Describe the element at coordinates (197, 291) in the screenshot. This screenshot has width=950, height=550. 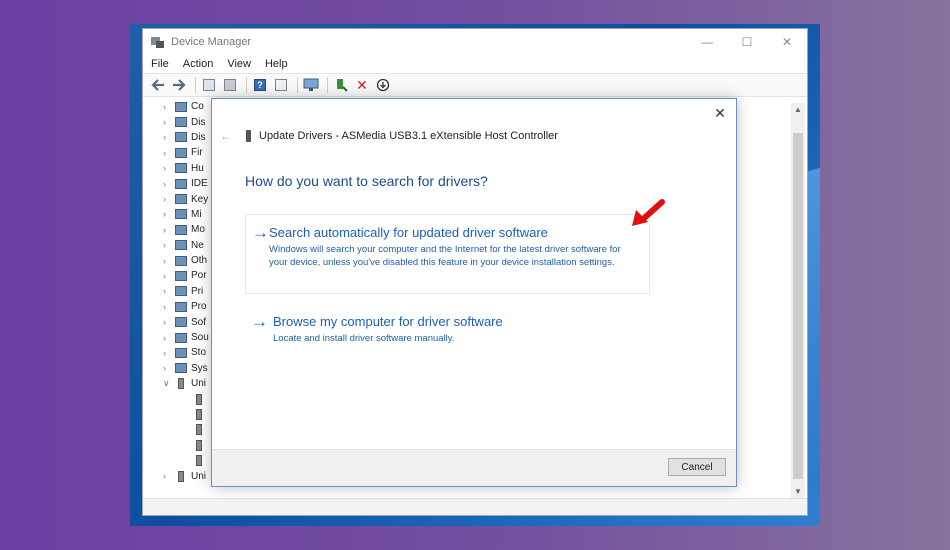
I see `tree-item-label: Pri` at that location.